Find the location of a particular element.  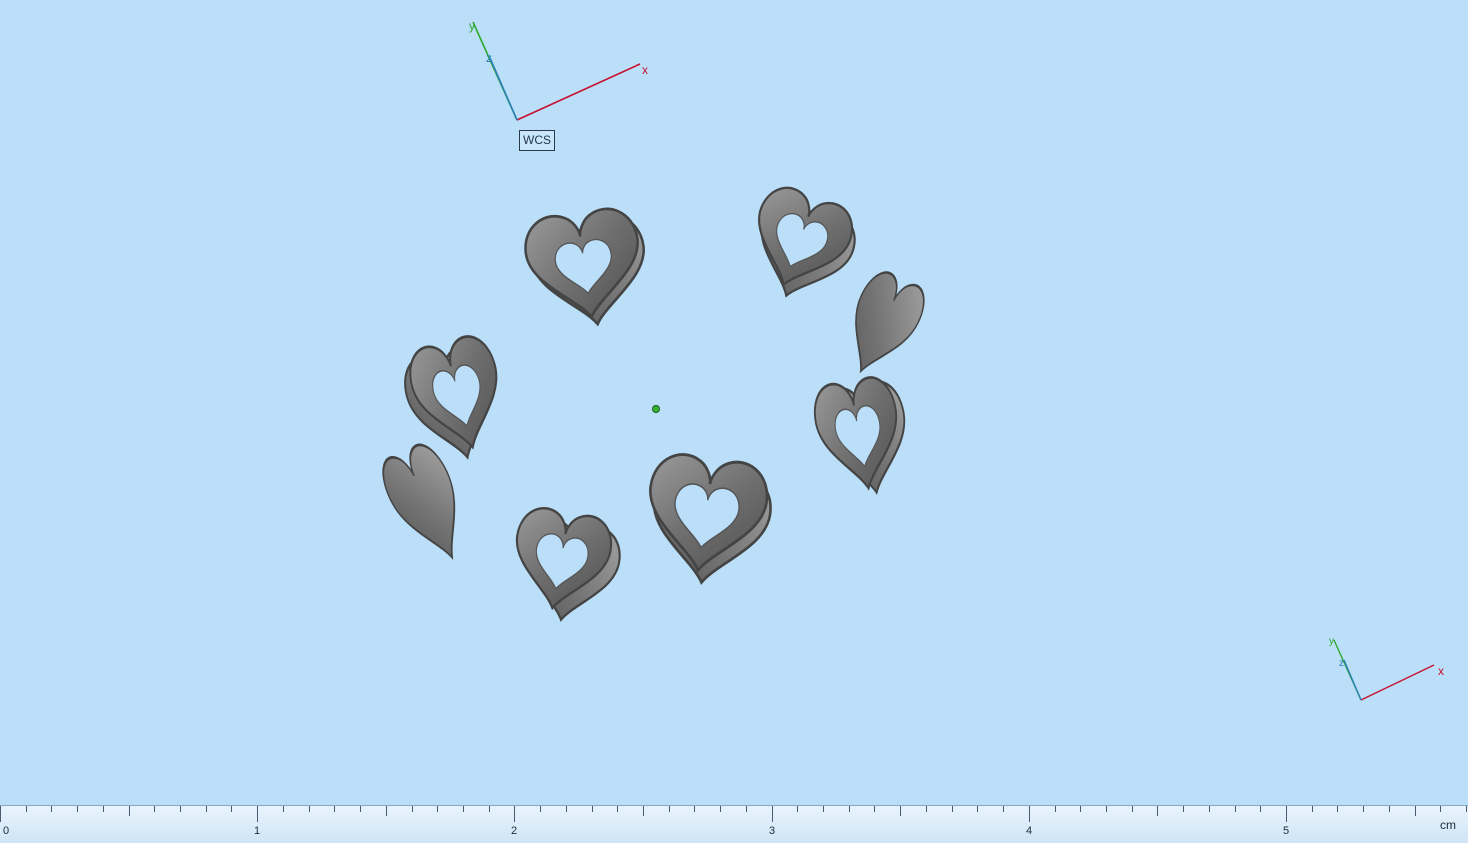

wcs-axes: x y z is located at coordinates (558, 70).